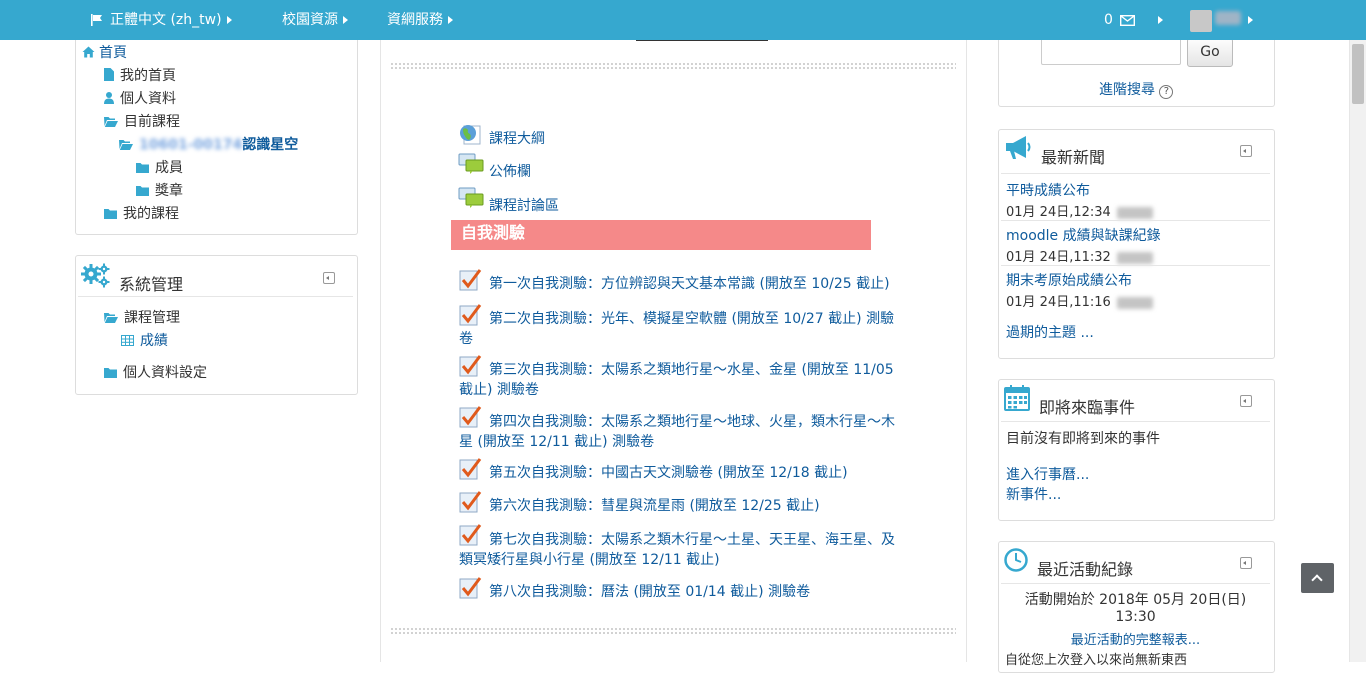 The image size is (1366, 673). What do you see at coordinates (1358, 74) in the screenshot?
I see `scrollbar-thumb` at bounding box center [1358, 74].